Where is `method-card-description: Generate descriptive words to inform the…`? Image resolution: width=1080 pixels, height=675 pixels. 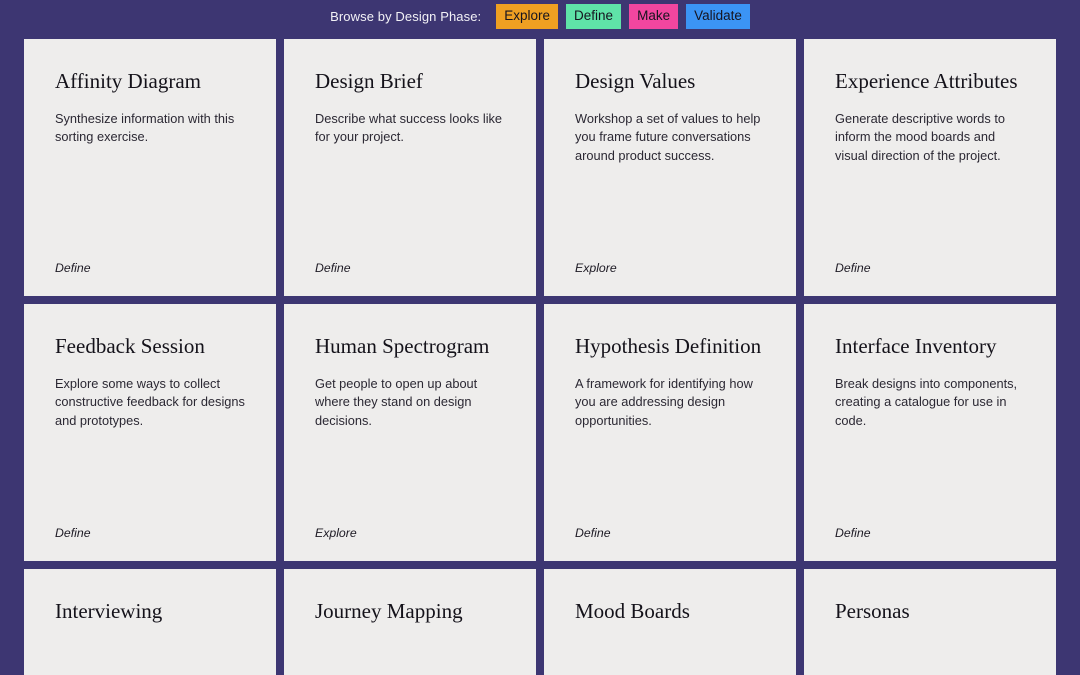 method-card-description: Generate descriptive words to inform the… is located at coordinates (920, 137).